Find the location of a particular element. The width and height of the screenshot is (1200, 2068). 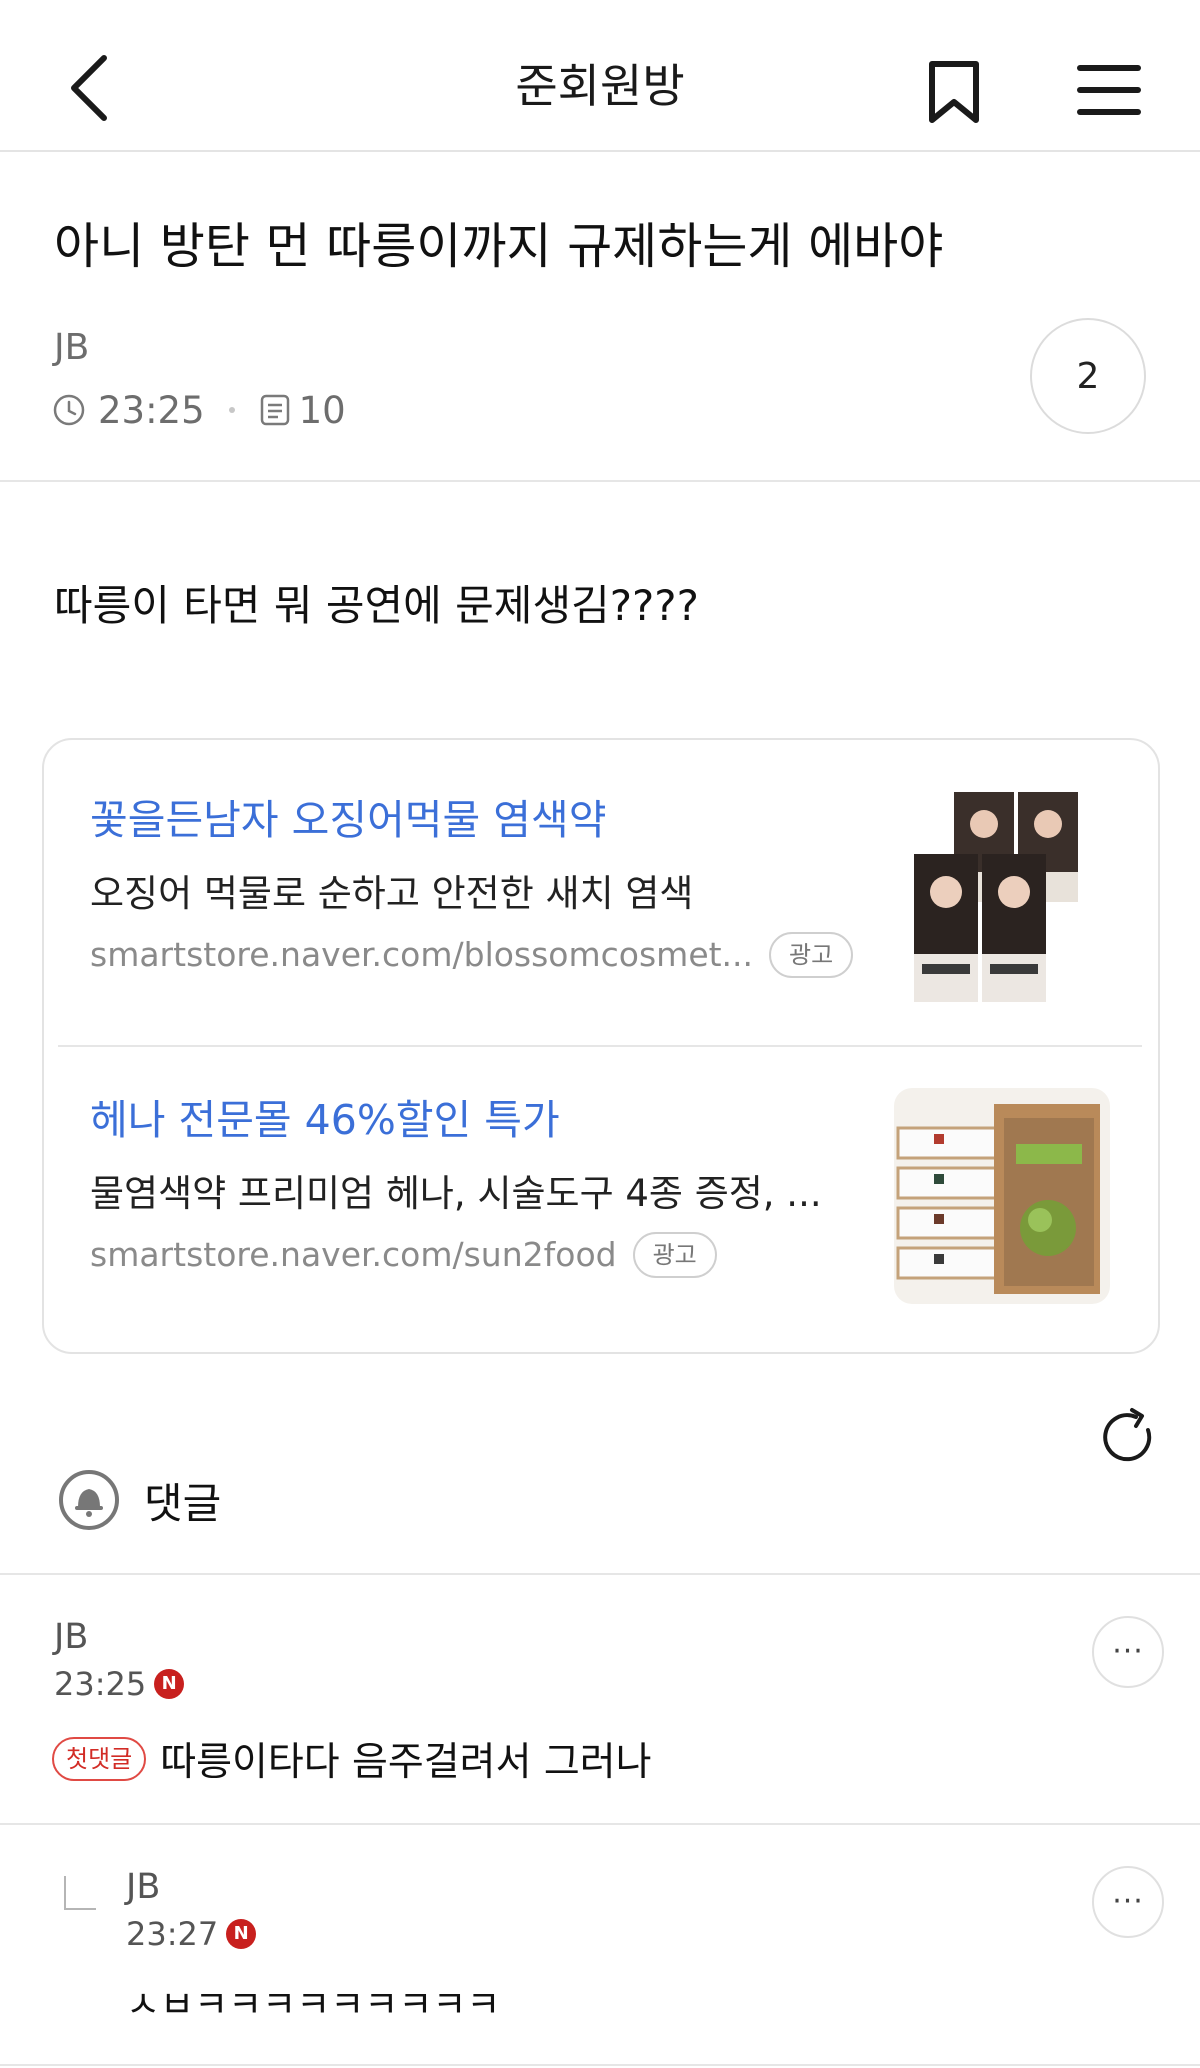

refresh-icon is located at coordinates (1127, 1435).